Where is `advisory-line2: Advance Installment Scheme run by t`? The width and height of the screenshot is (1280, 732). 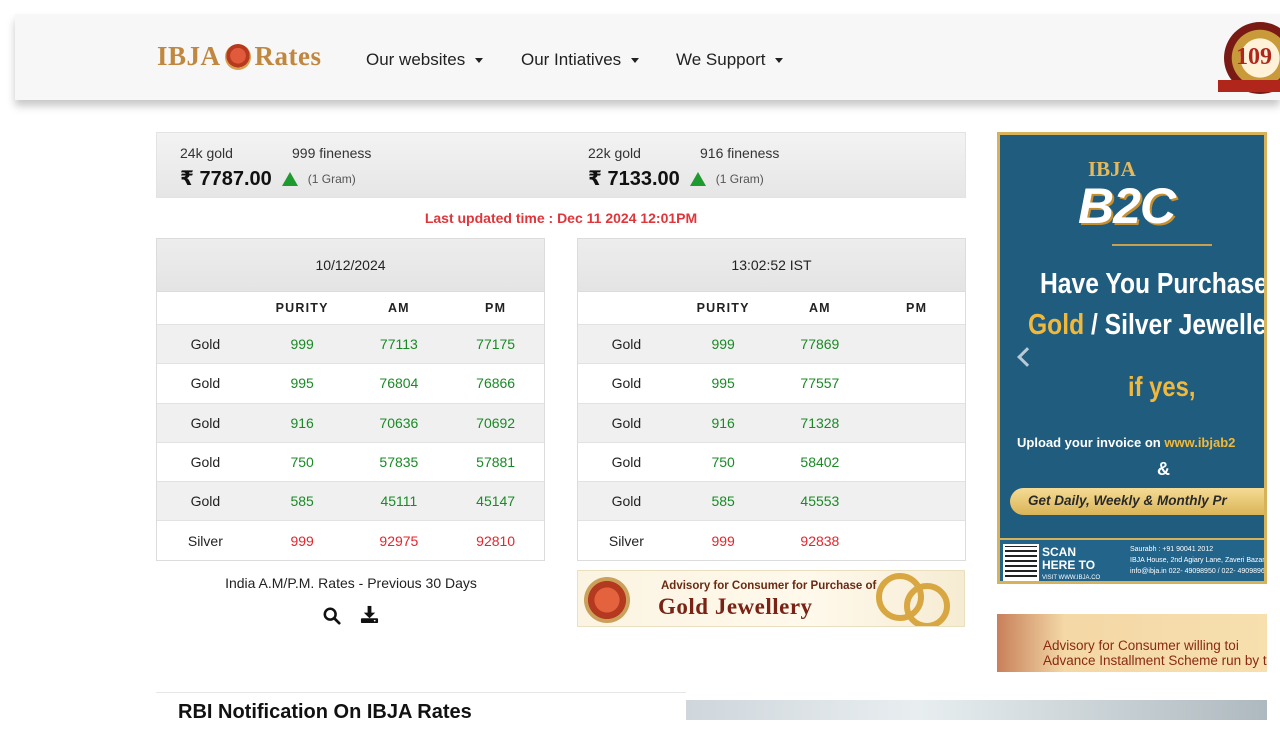
advisory-line2: Advance Installment Scheme run by t is located at coordinates (1155, 660).